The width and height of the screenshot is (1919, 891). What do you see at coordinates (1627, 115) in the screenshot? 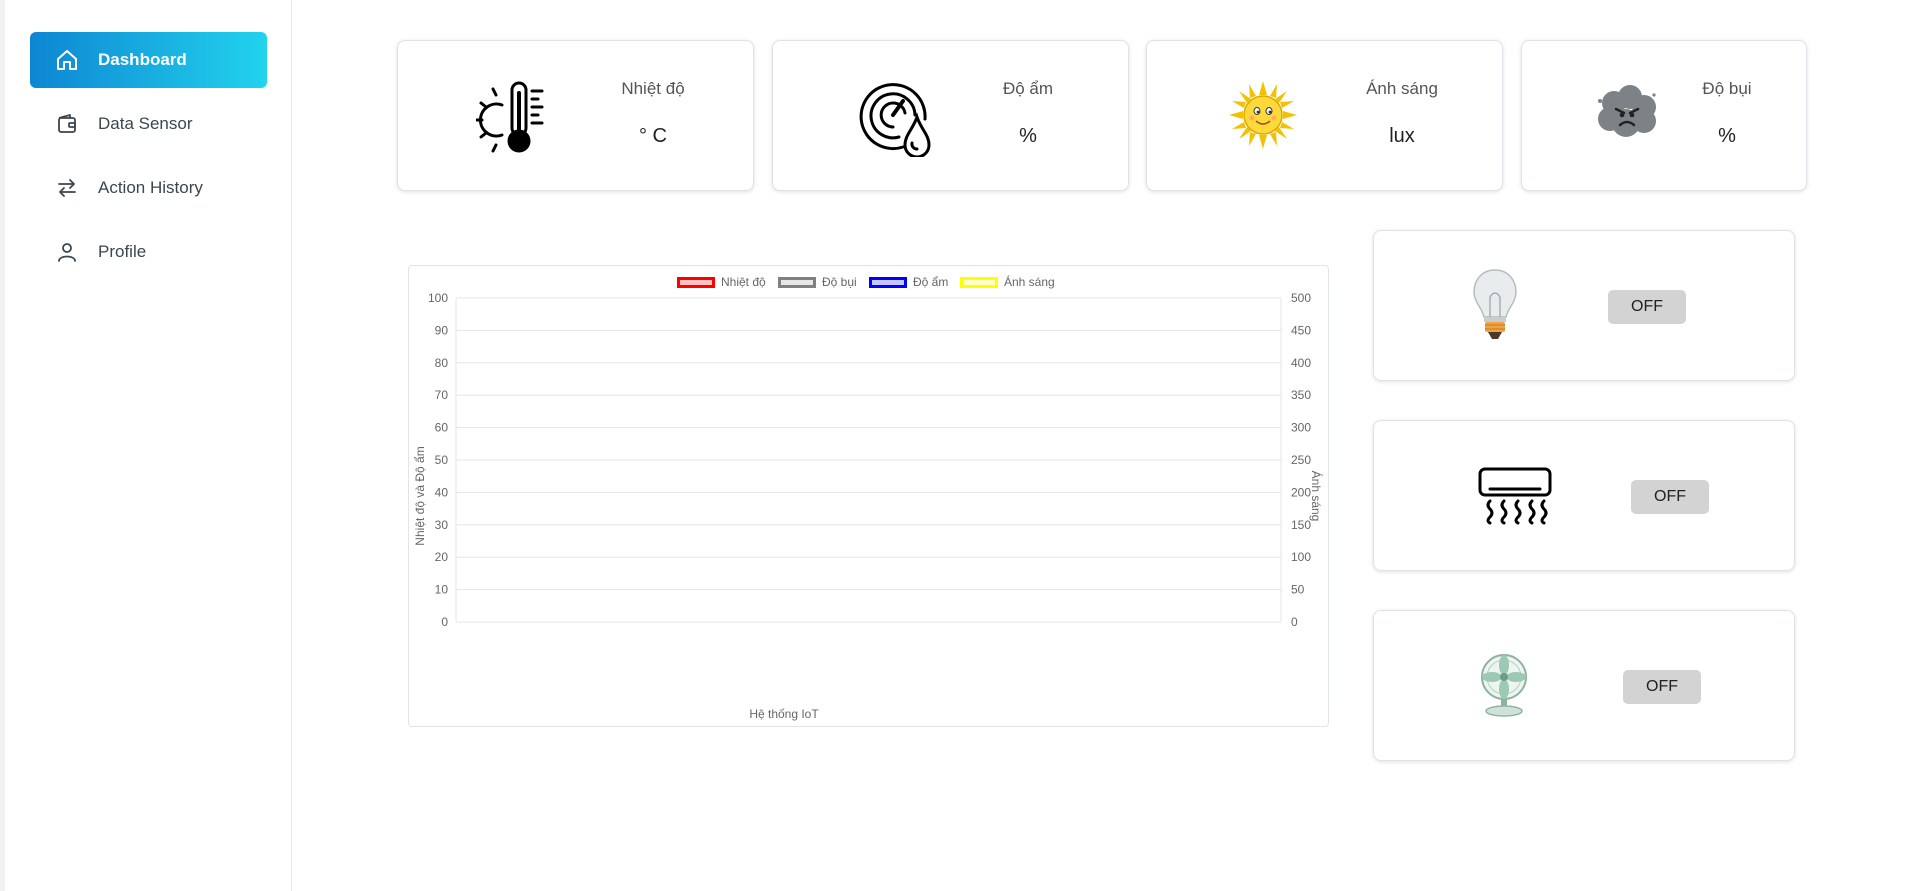
I see `dust-cloud-icon` at bounding box center [1627, 115].